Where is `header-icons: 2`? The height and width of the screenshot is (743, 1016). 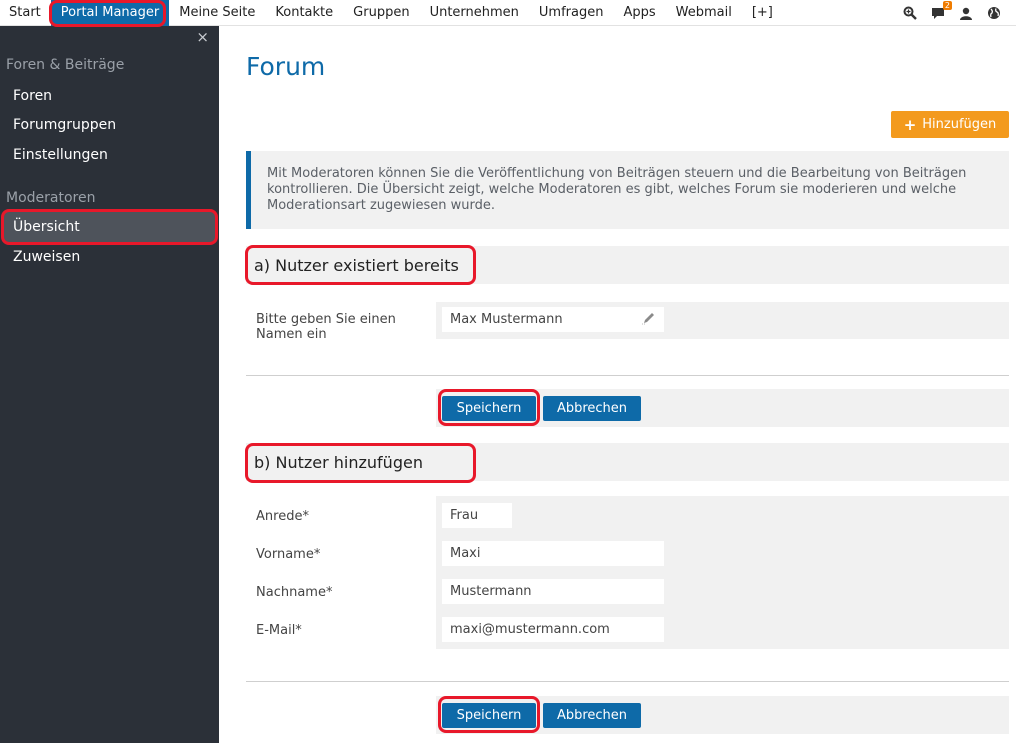
header-icons: 2 is located at coordinates (952, 13).